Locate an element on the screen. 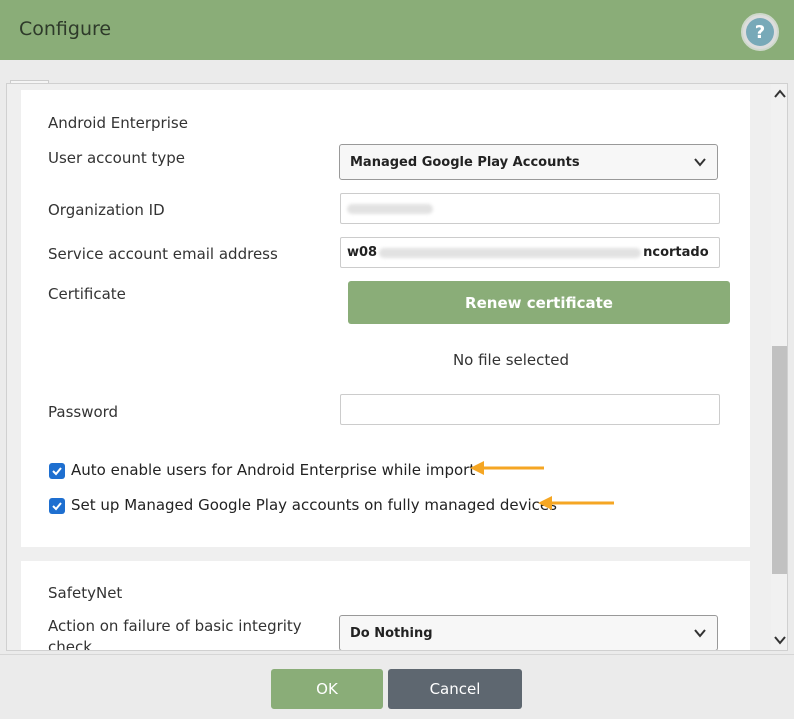 This screenshot has height=719, width=794. password-input is located at coordinates (530, 409).